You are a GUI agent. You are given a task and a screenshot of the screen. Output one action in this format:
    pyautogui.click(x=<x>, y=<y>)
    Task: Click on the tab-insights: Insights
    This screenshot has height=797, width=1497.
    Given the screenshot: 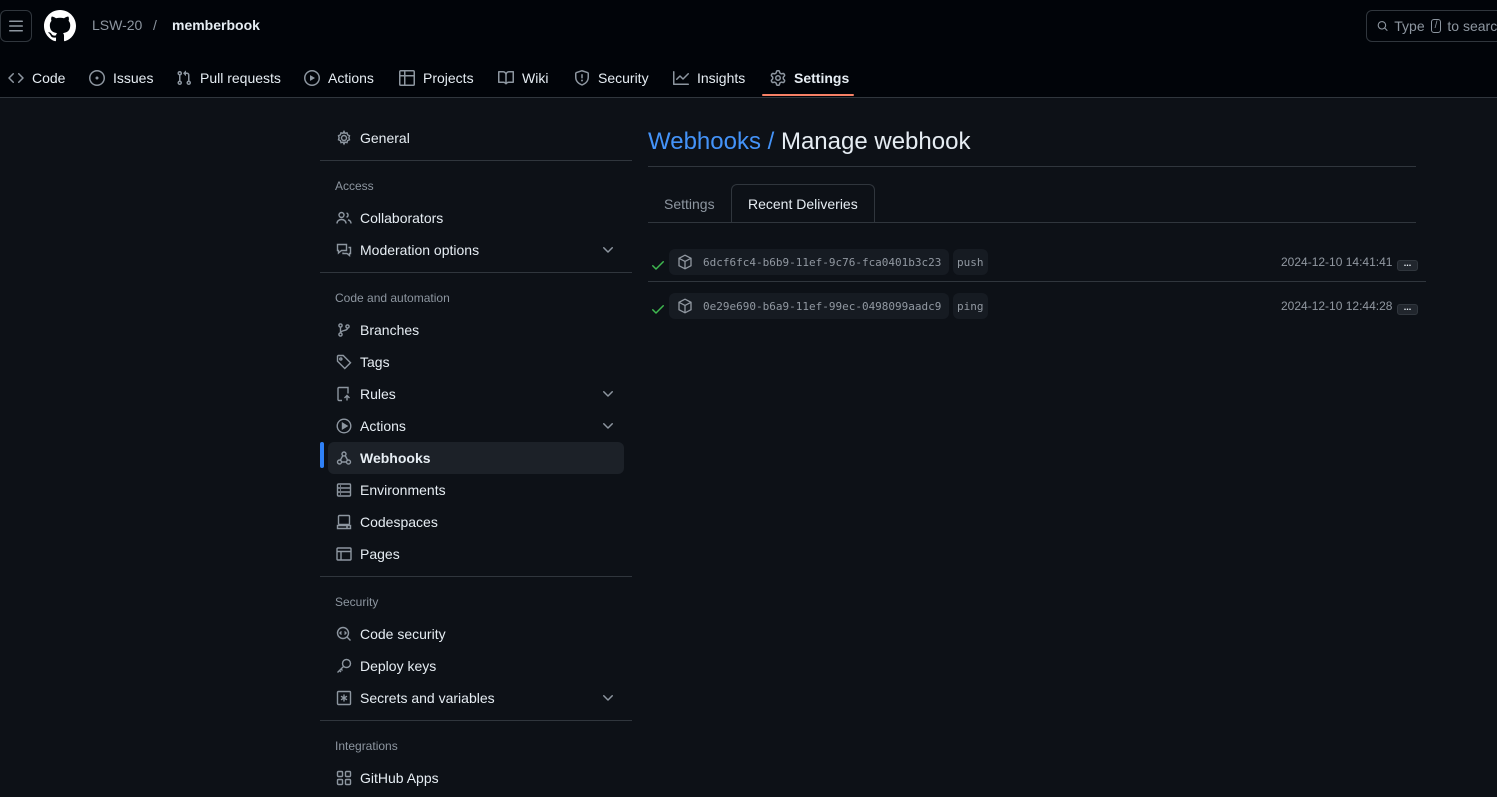 What is the action you would take?
    pyautogui.click(x=709, y=78)
    